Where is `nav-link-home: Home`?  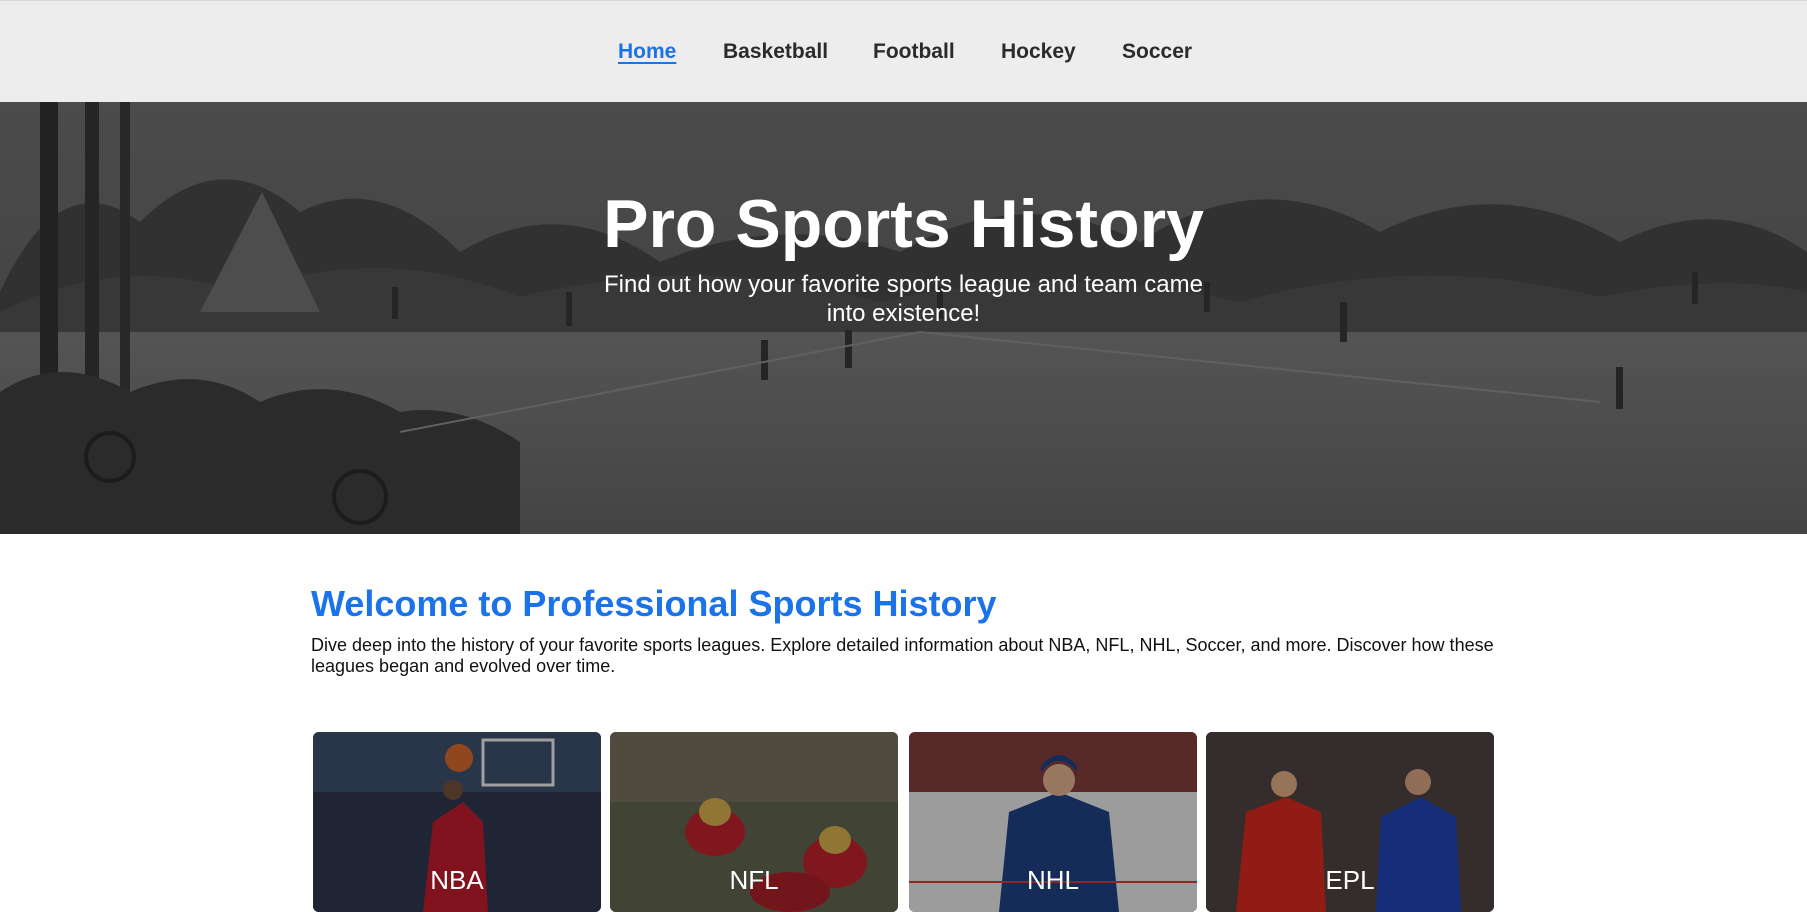 nav-link-home: Home is located at coordinates (647, 52).